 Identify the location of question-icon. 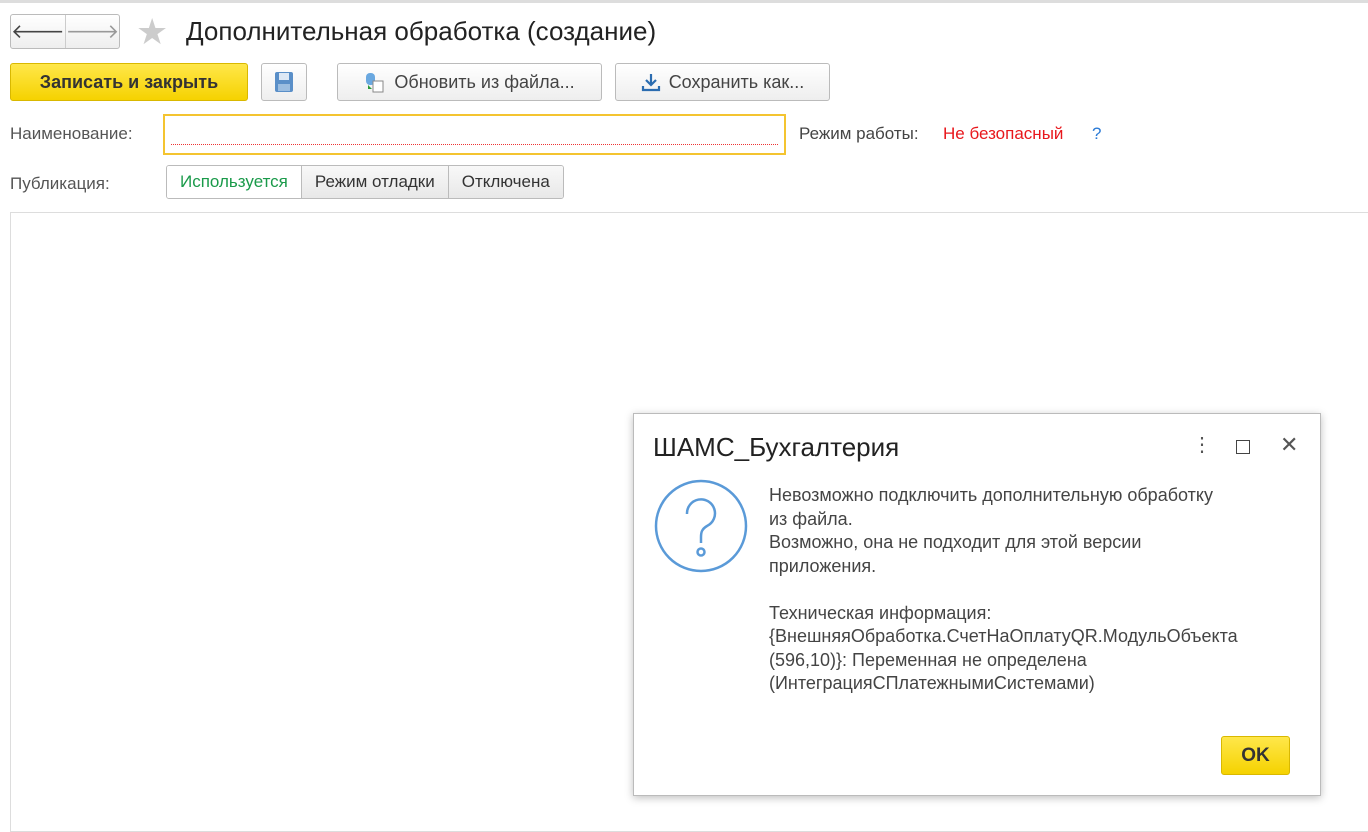
(701, 526).